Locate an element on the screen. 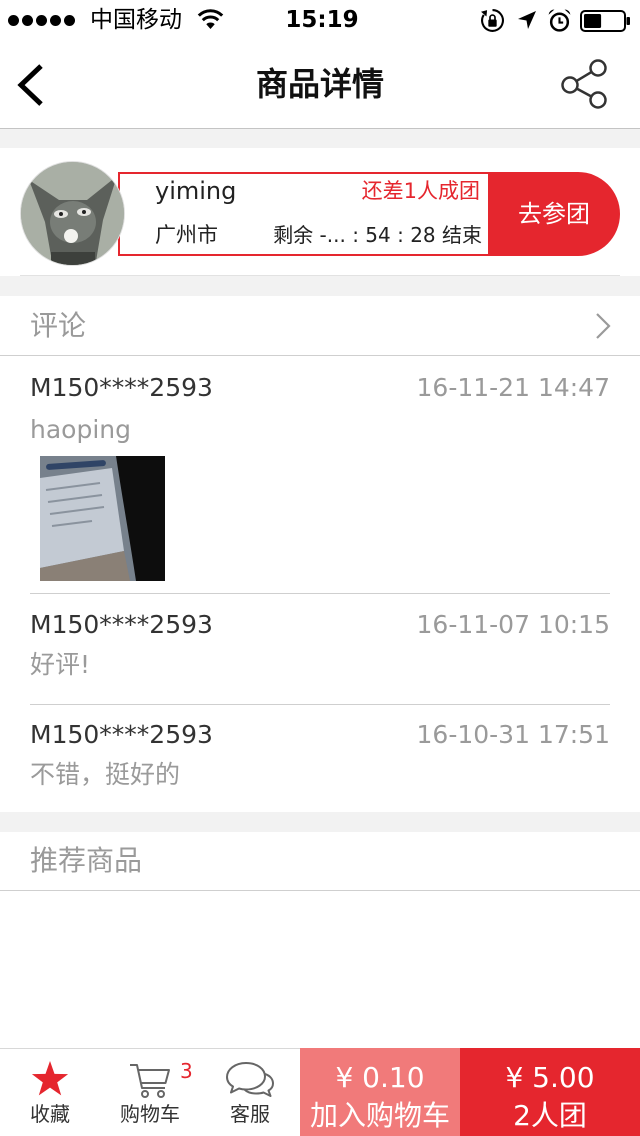 This screenshot has height=1136, width=640. cart-icon is located at coordinates (150, 1081).